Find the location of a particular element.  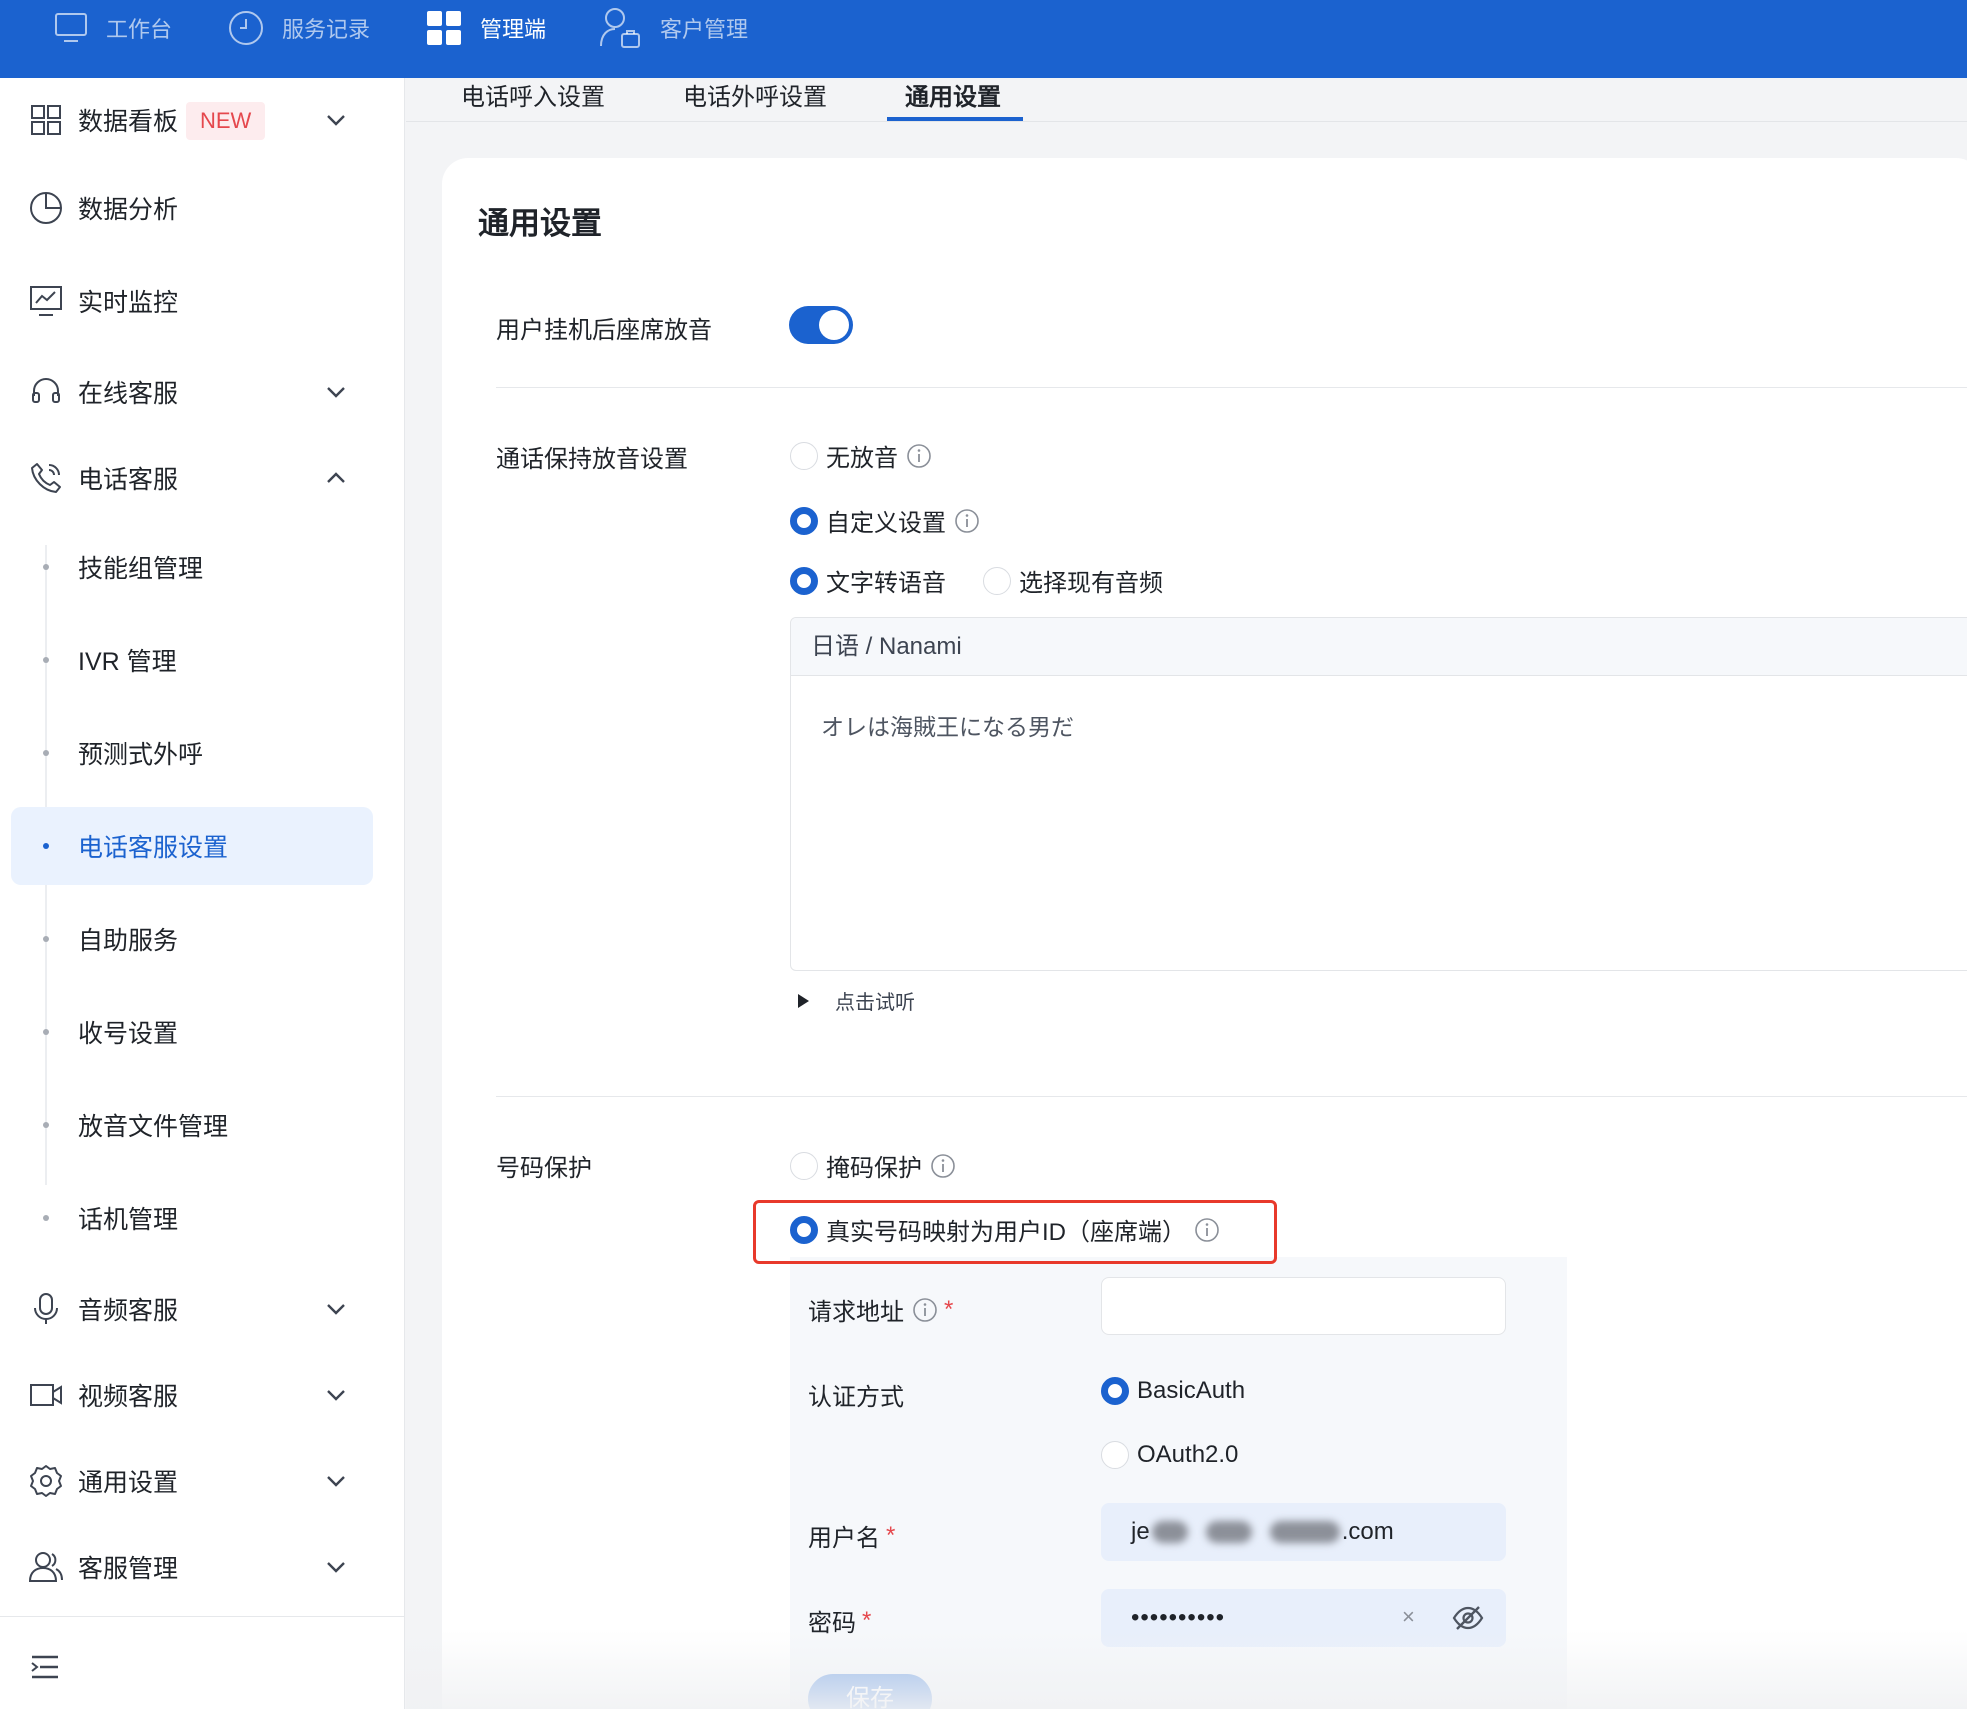

radio-label: 文字转语音 is located at coordinates (886, 583).